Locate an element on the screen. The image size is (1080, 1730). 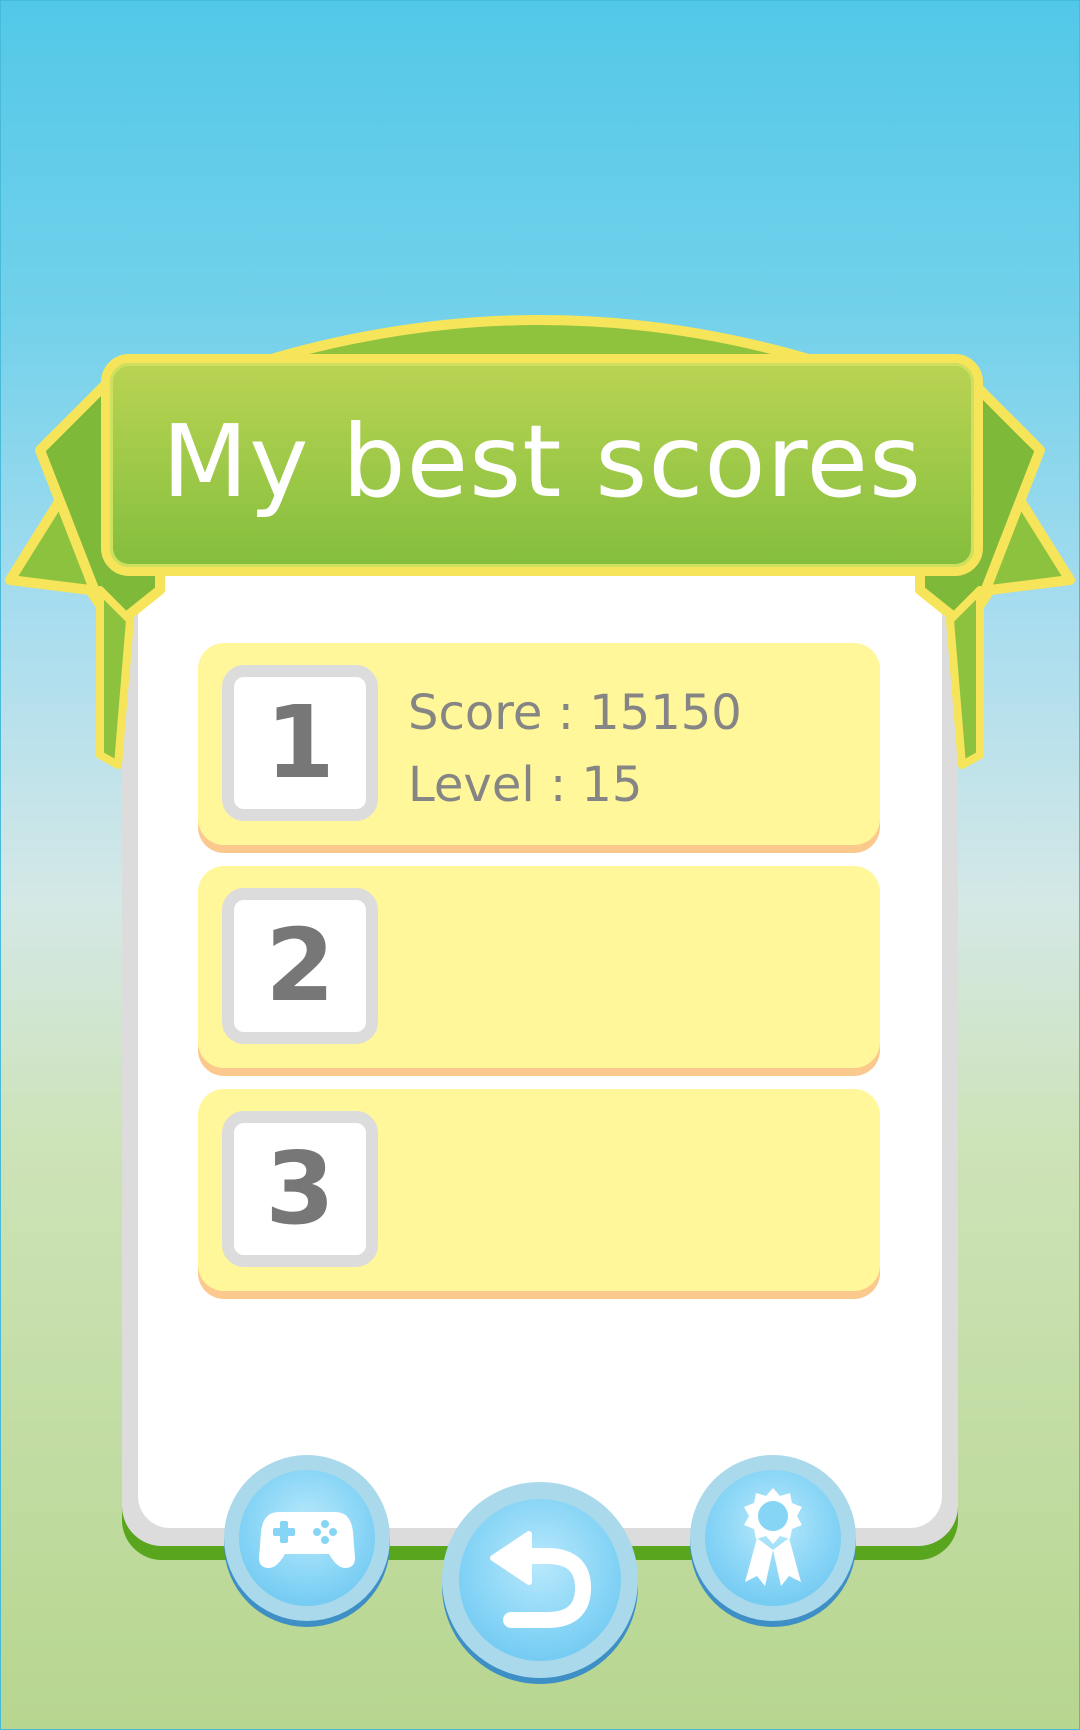
award-ribbon-icon is located at coordinates (773, 1537).